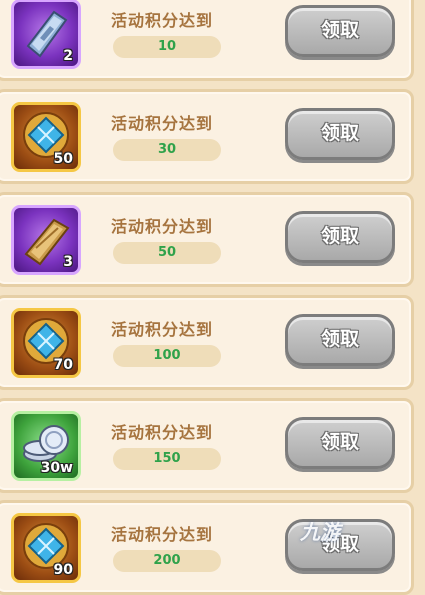 The height and width of the screenshot is (595, 425). Describe the element at coordinates (167, 459) in the screenshot. I see `points-requirement: 150` at that location.